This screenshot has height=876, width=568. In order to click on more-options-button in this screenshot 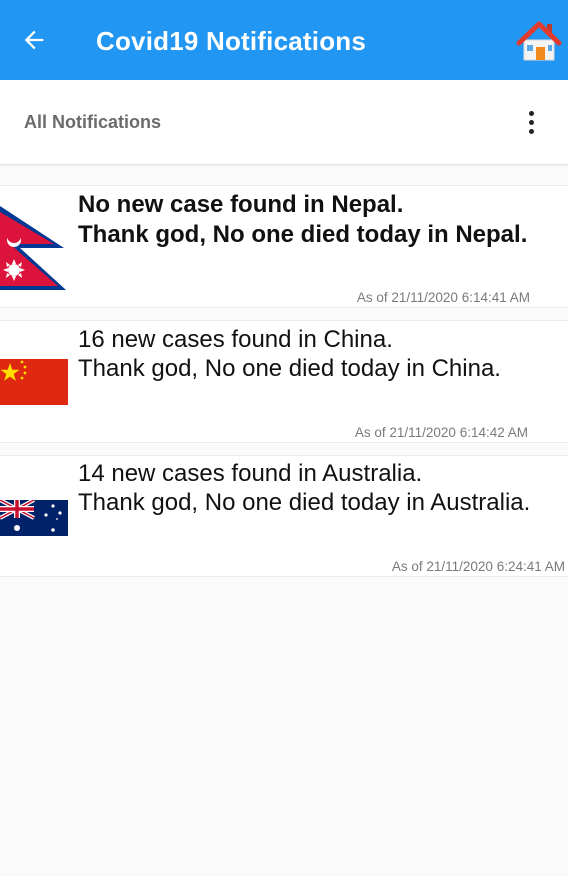, I will do `click(531, 122)`.